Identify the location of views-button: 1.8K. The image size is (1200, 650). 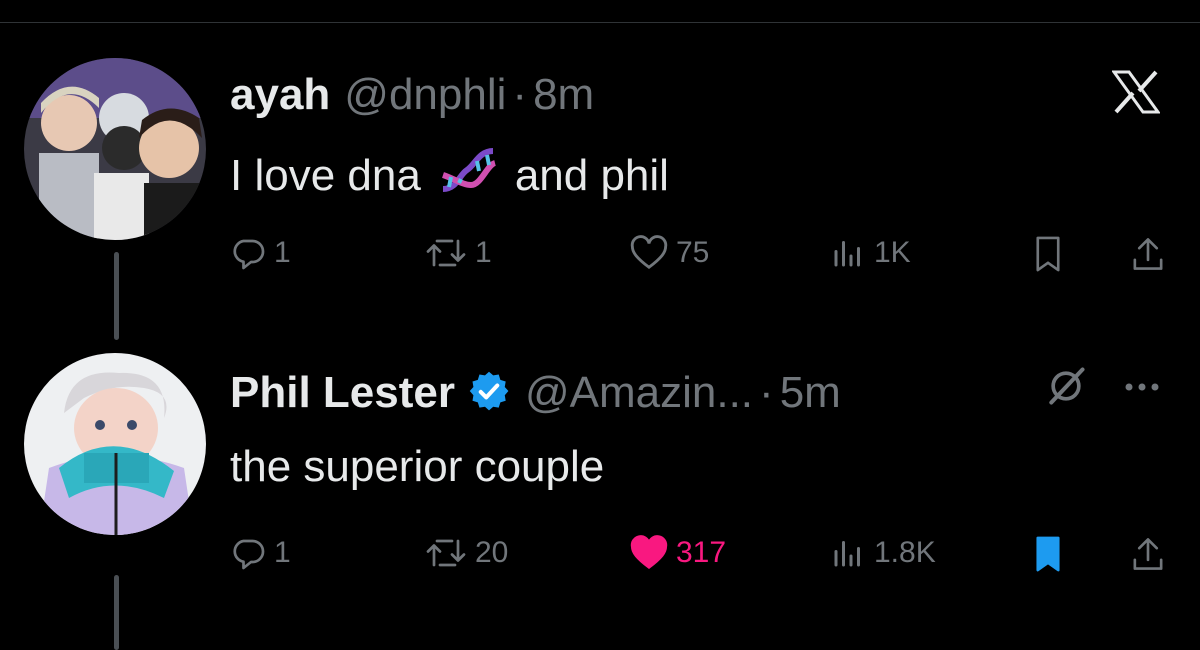
(883, 553).